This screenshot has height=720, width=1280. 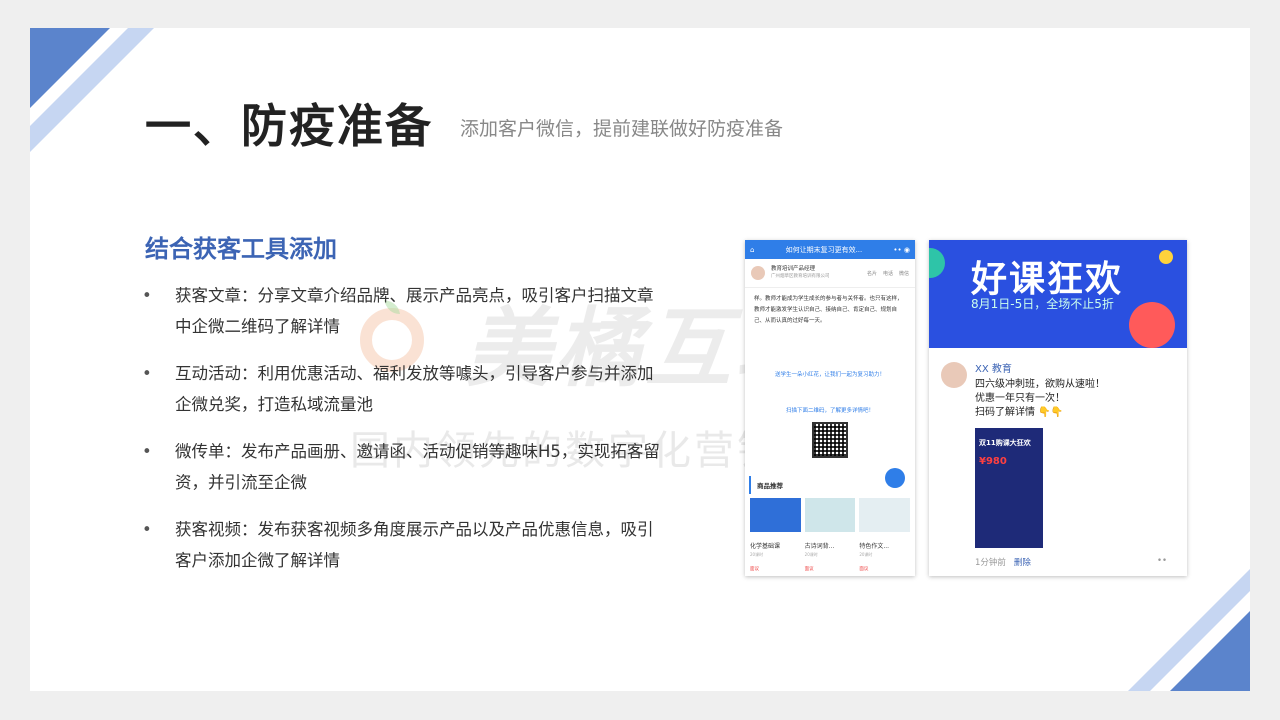 What do you see at coordinates (414, 311) in the screenshot?
I see `bullet-text: 获客文章：分享文章介绍品牌、展示产品亮点，吸引客户扫描文章中企微二维码了解详情` at bounding box center [414, 311].